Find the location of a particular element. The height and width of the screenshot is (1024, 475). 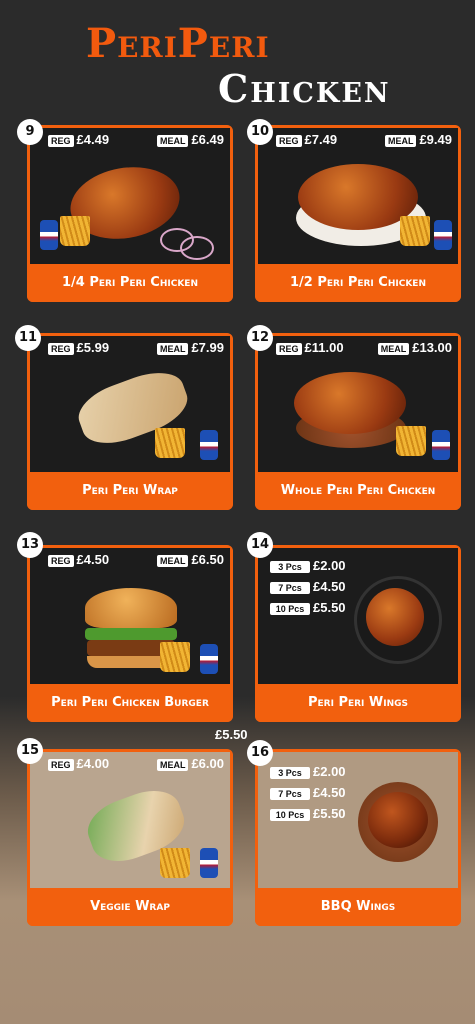

title-line-1: PeriPeri is located at coordinates (178, 43).